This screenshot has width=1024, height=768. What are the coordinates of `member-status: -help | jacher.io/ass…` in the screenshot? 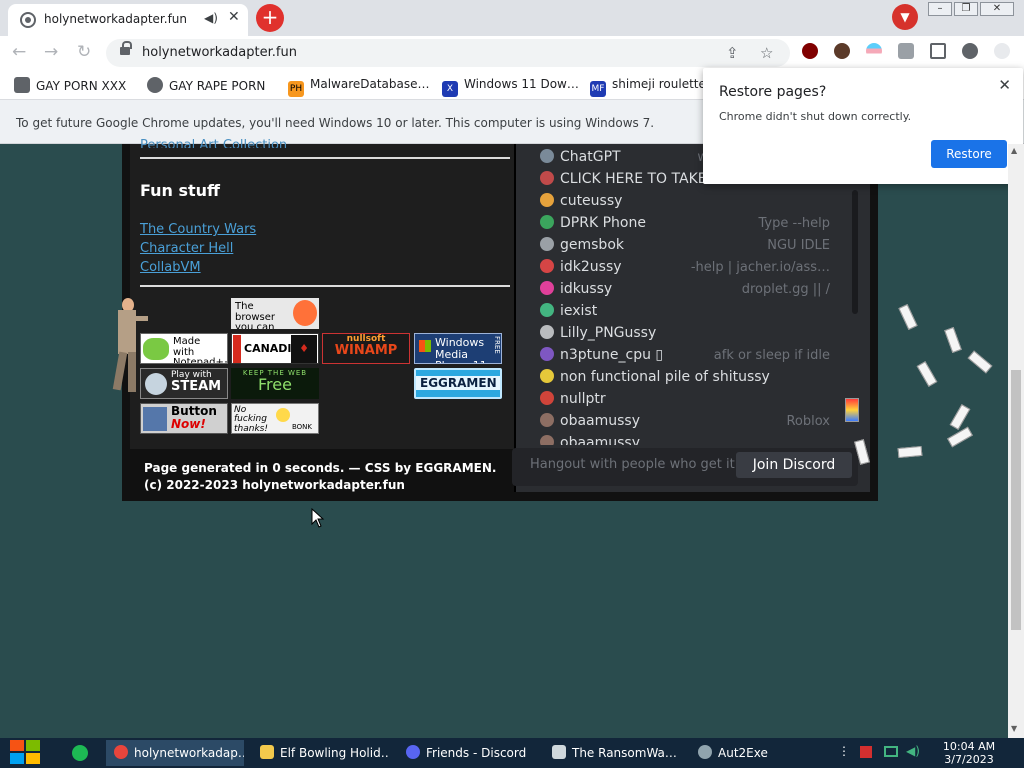 It's located at (760, 267).